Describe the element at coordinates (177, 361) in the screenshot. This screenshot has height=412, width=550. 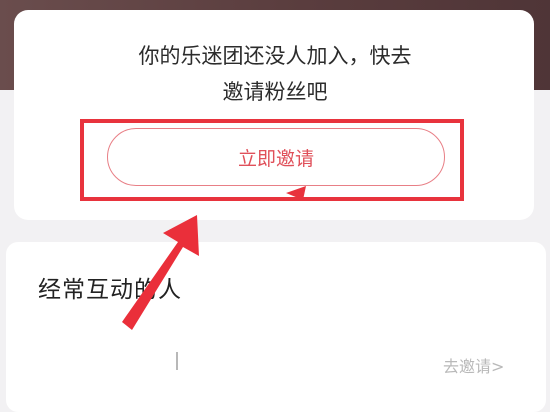
I see `divider-mark` at that location.